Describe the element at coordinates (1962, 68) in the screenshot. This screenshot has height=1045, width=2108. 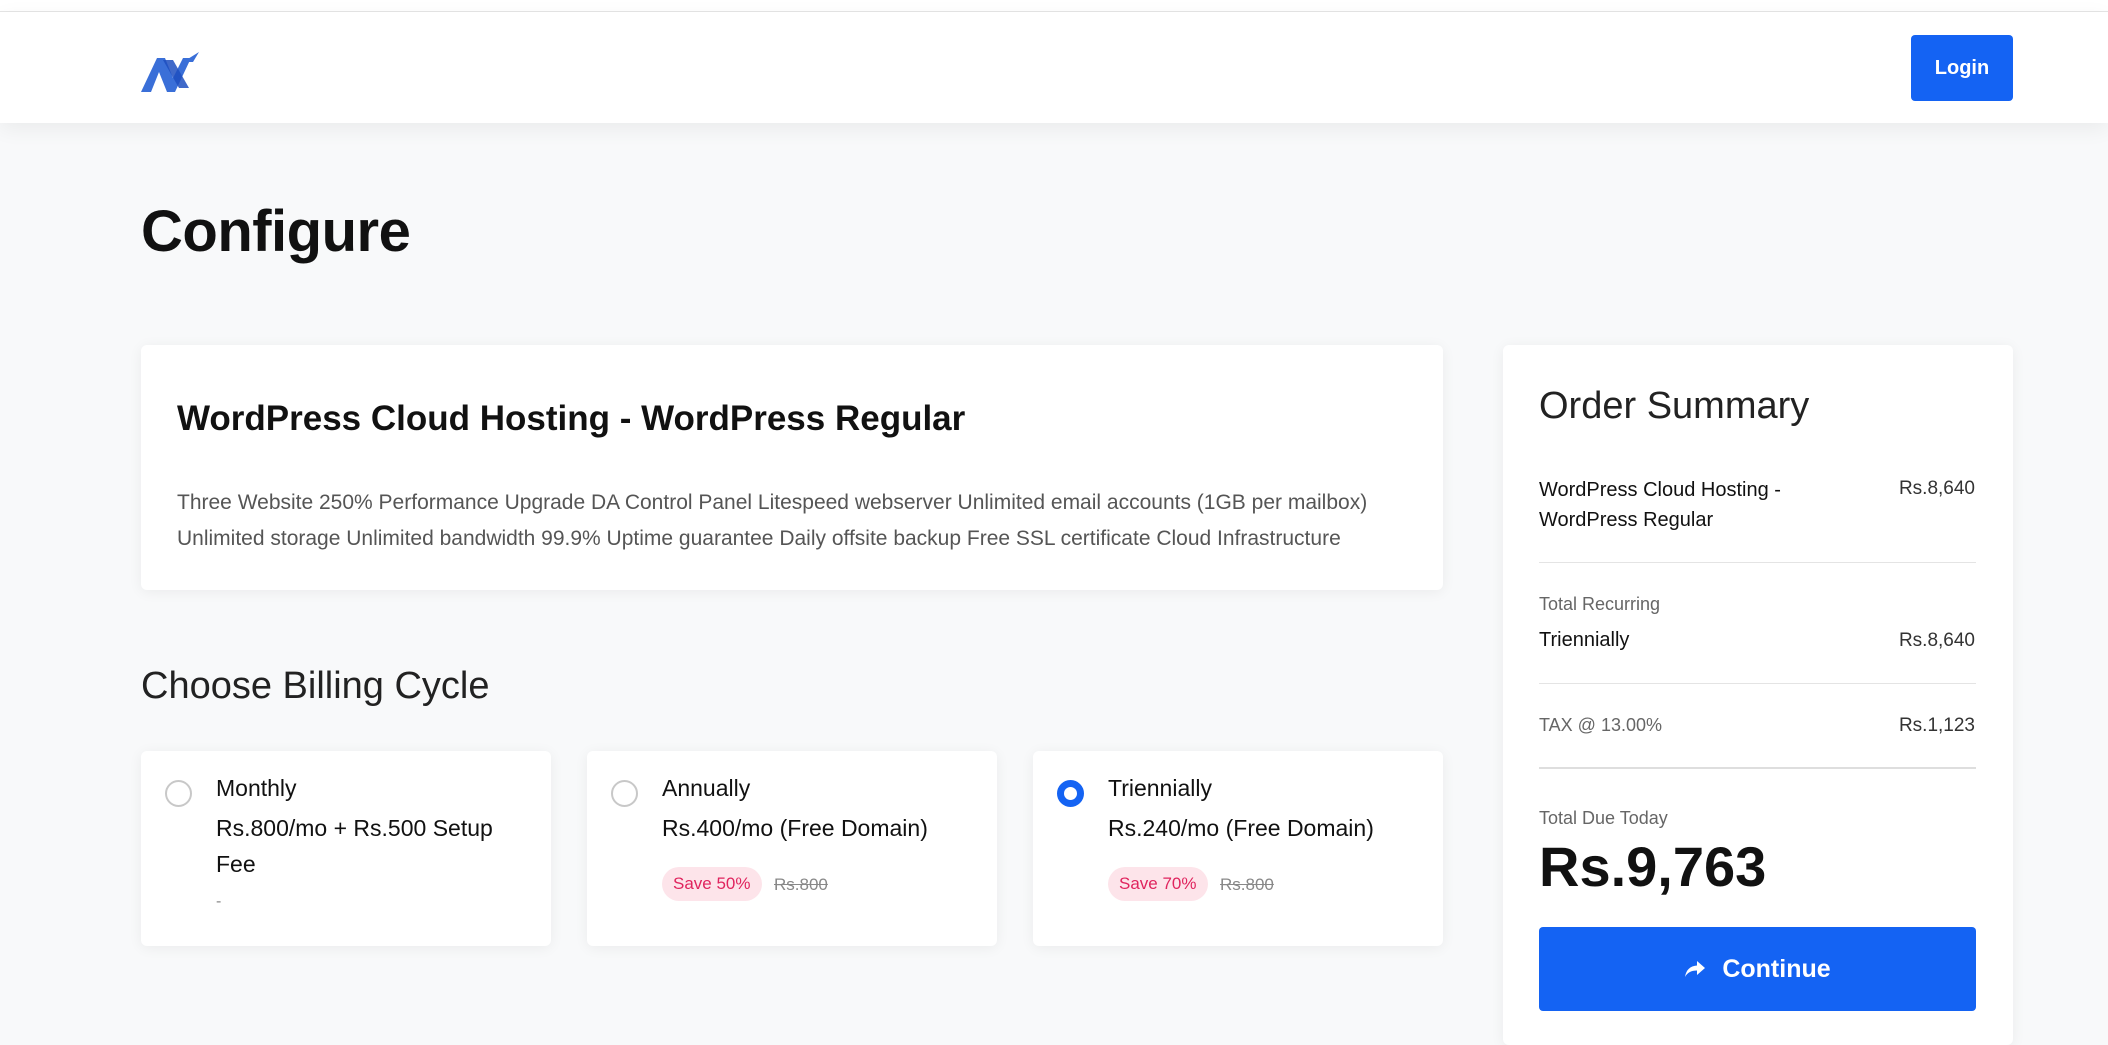
I see `login-button: Login` at that location.